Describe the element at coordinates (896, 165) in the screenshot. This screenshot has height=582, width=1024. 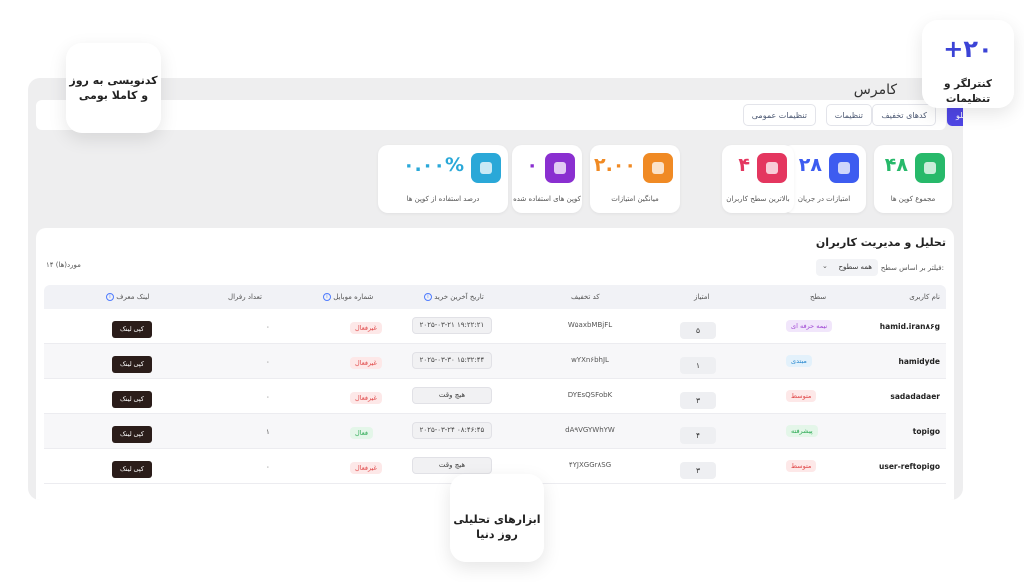
I see `stat-value: ۴۸` at that location.